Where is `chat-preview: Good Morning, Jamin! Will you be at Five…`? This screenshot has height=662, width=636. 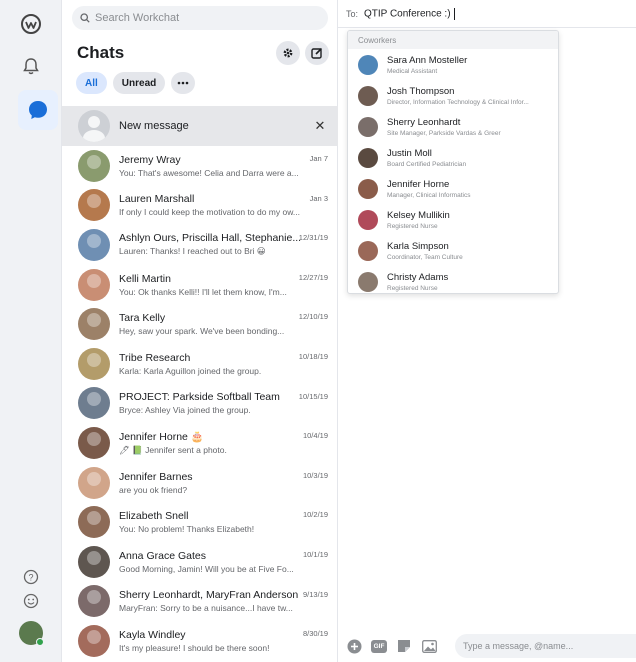
chat-preview: Good Morning, Jamin! Will you be at Five… is located at coordinates (206, 568).